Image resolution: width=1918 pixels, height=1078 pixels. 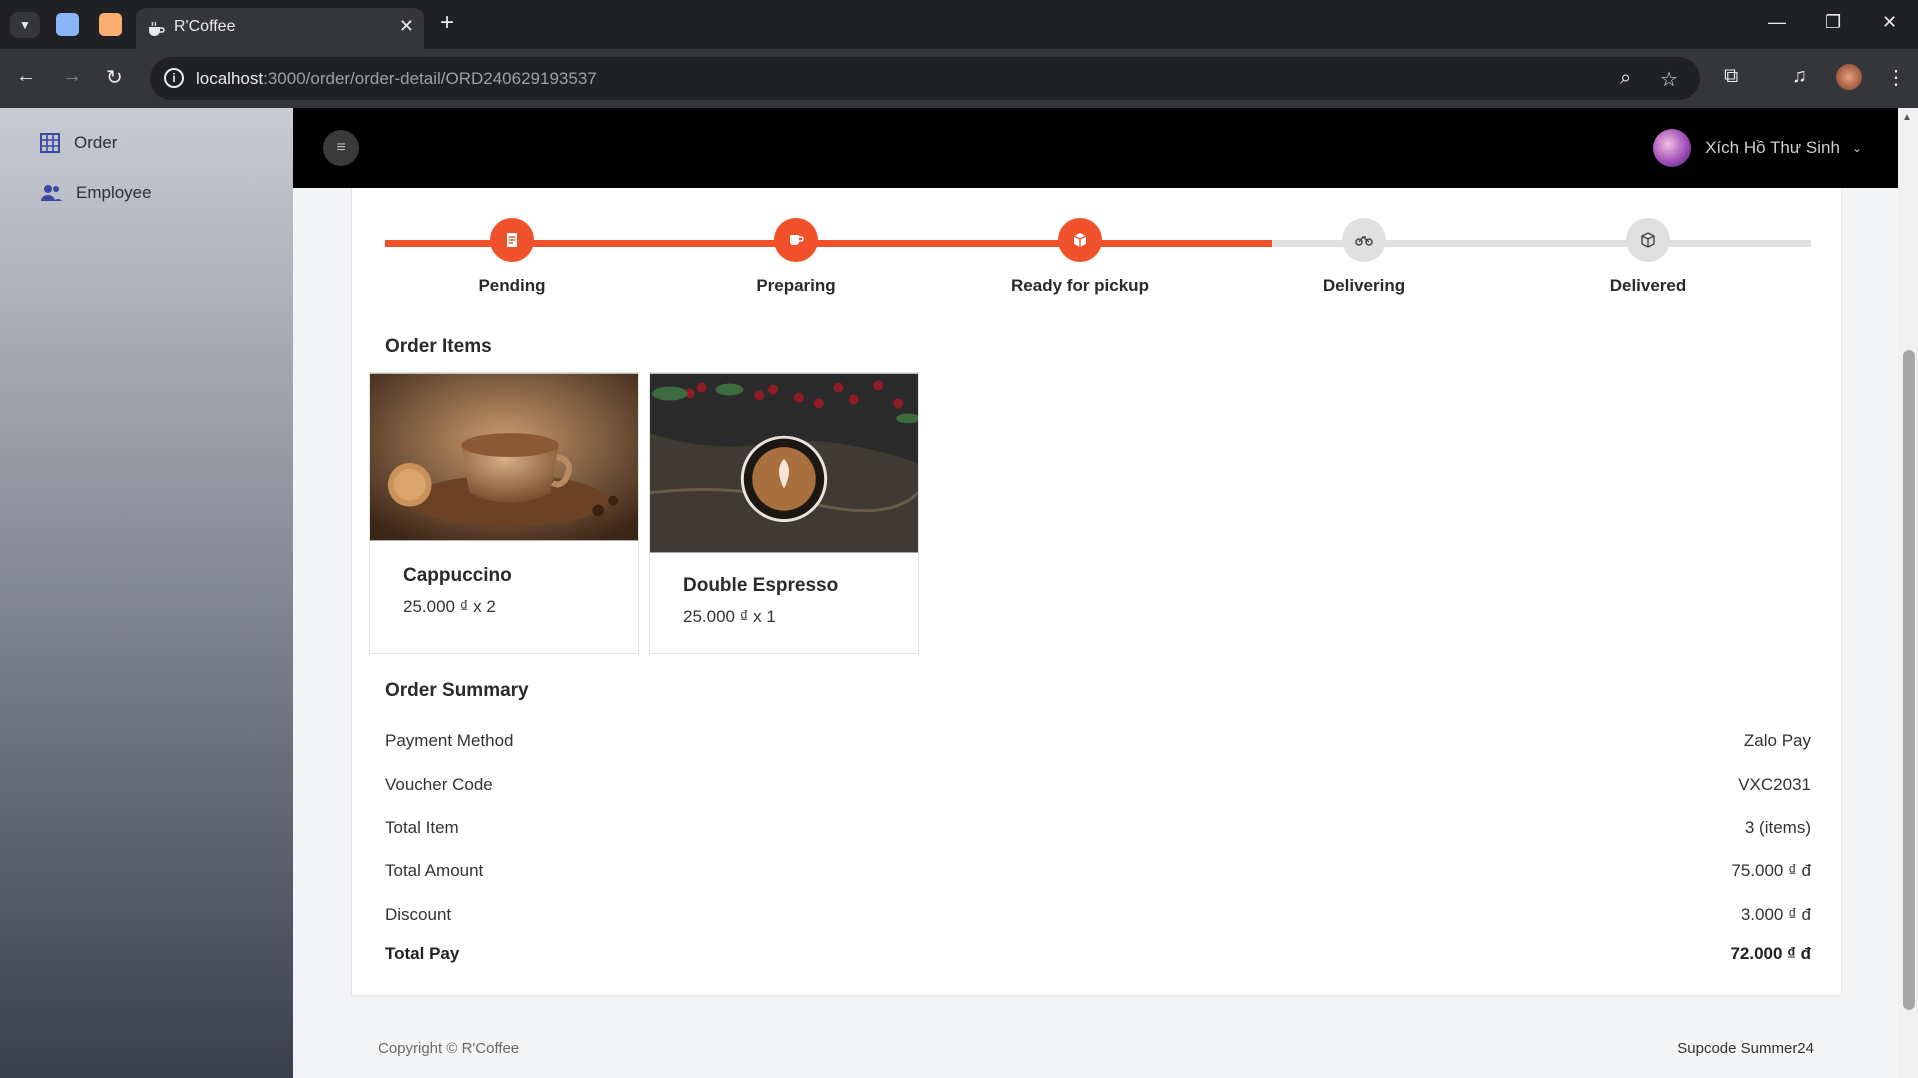 What do you see at coordinates (1770, 953) in the screenshot?
I see `summary-value: 72.000 ₫ đ` at bounding box center [1770, 953].